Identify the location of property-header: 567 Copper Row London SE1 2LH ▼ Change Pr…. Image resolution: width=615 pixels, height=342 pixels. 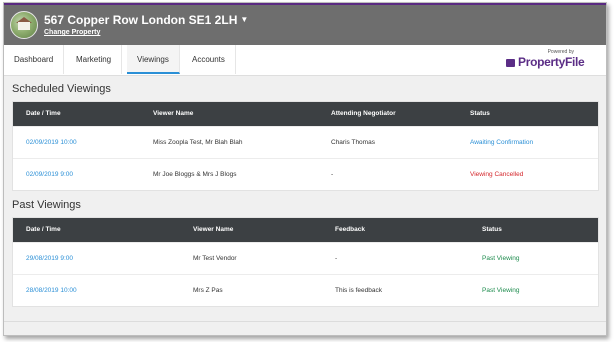
(305, 24).